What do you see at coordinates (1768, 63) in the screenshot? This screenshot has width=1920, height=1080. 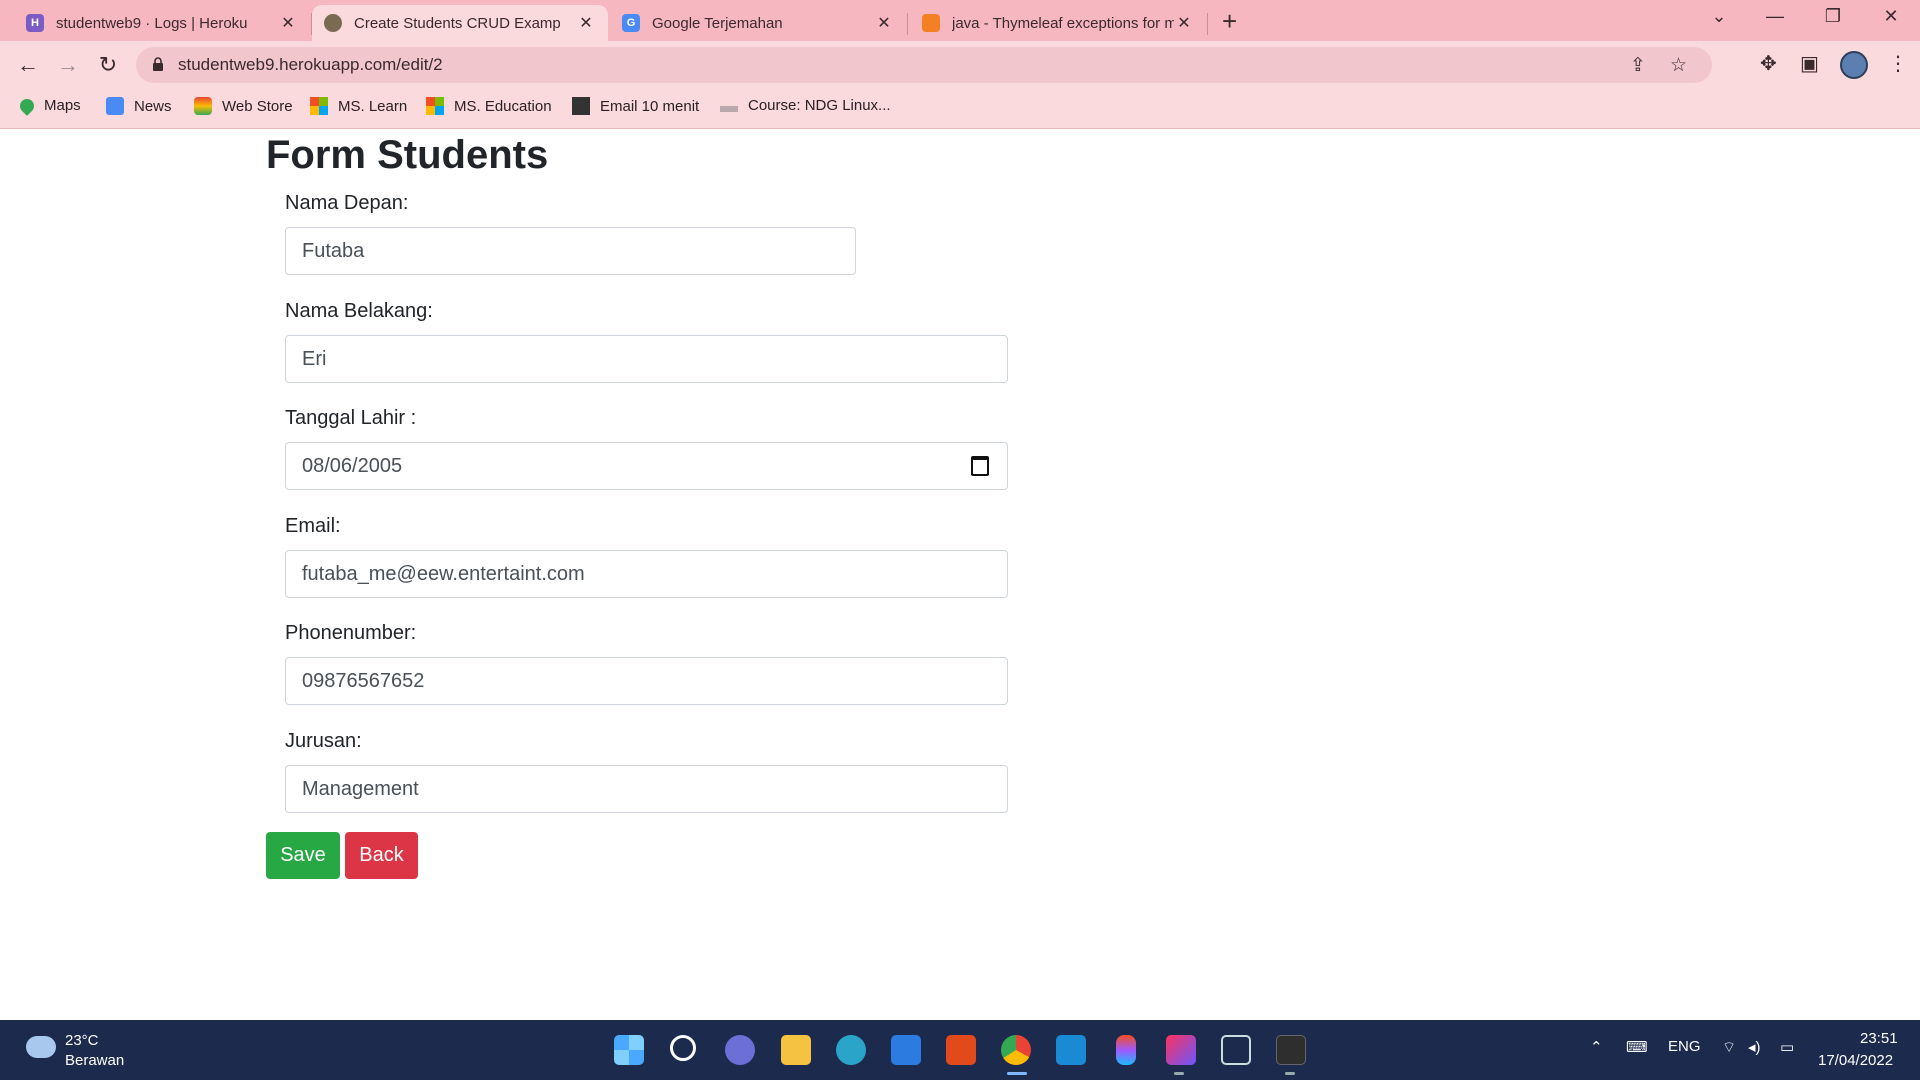 I see `extensions-icon: ✥` at bounding box center [1768, 63].